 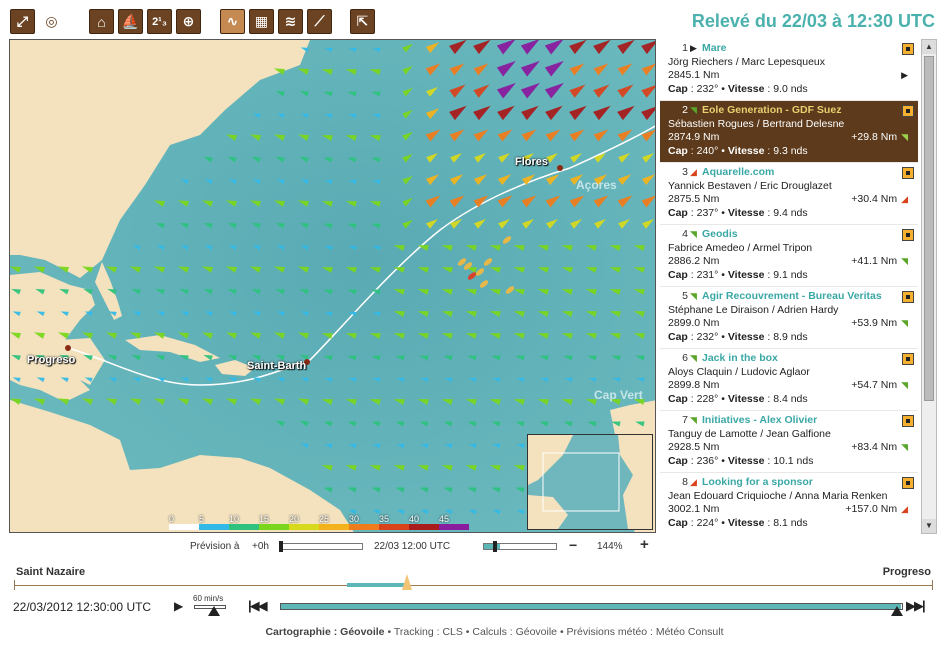 I want to click on home-icon: ⌂, so click(x=101, y=21).